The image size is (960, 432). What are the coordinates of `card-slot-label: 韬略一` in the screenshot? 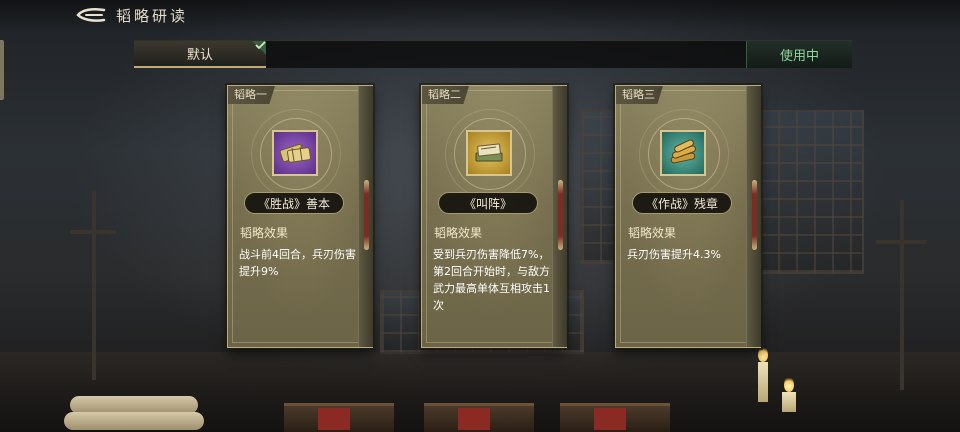 It's located at (251, 95).